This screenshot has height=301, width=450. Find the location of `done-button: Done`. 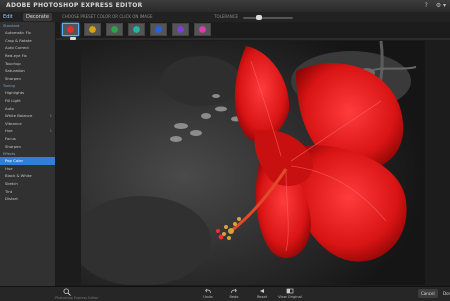

done-button: Done is located at coordinates (445, 293).